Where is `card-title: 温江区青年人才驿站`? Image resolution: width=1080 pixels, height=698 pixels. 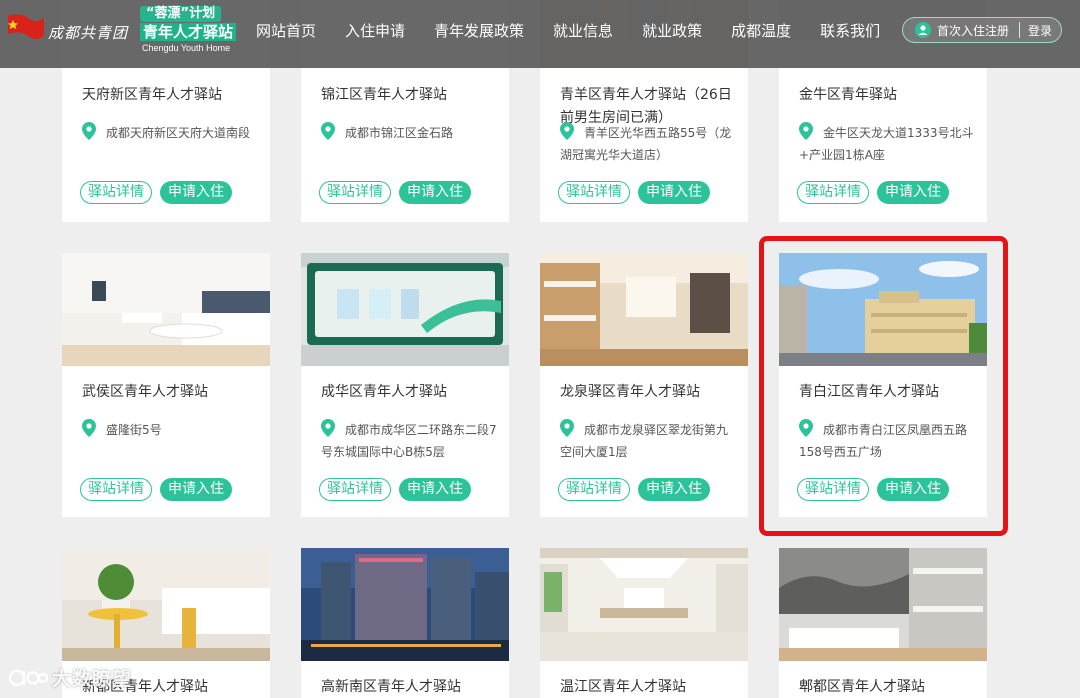
card-title: 温江区青年人才驿站 is located at coordinates (648, 687).